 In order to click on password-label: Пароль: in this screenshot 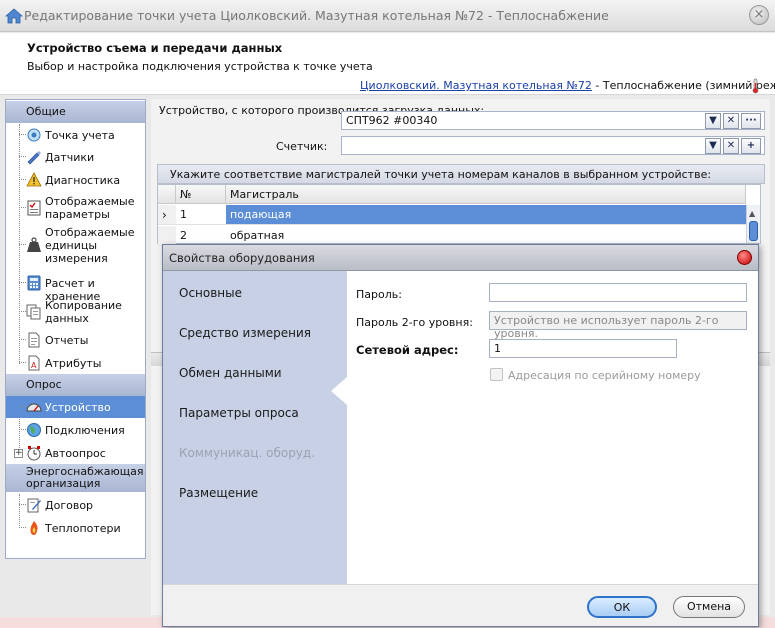, I will do `click(379, 294)`.